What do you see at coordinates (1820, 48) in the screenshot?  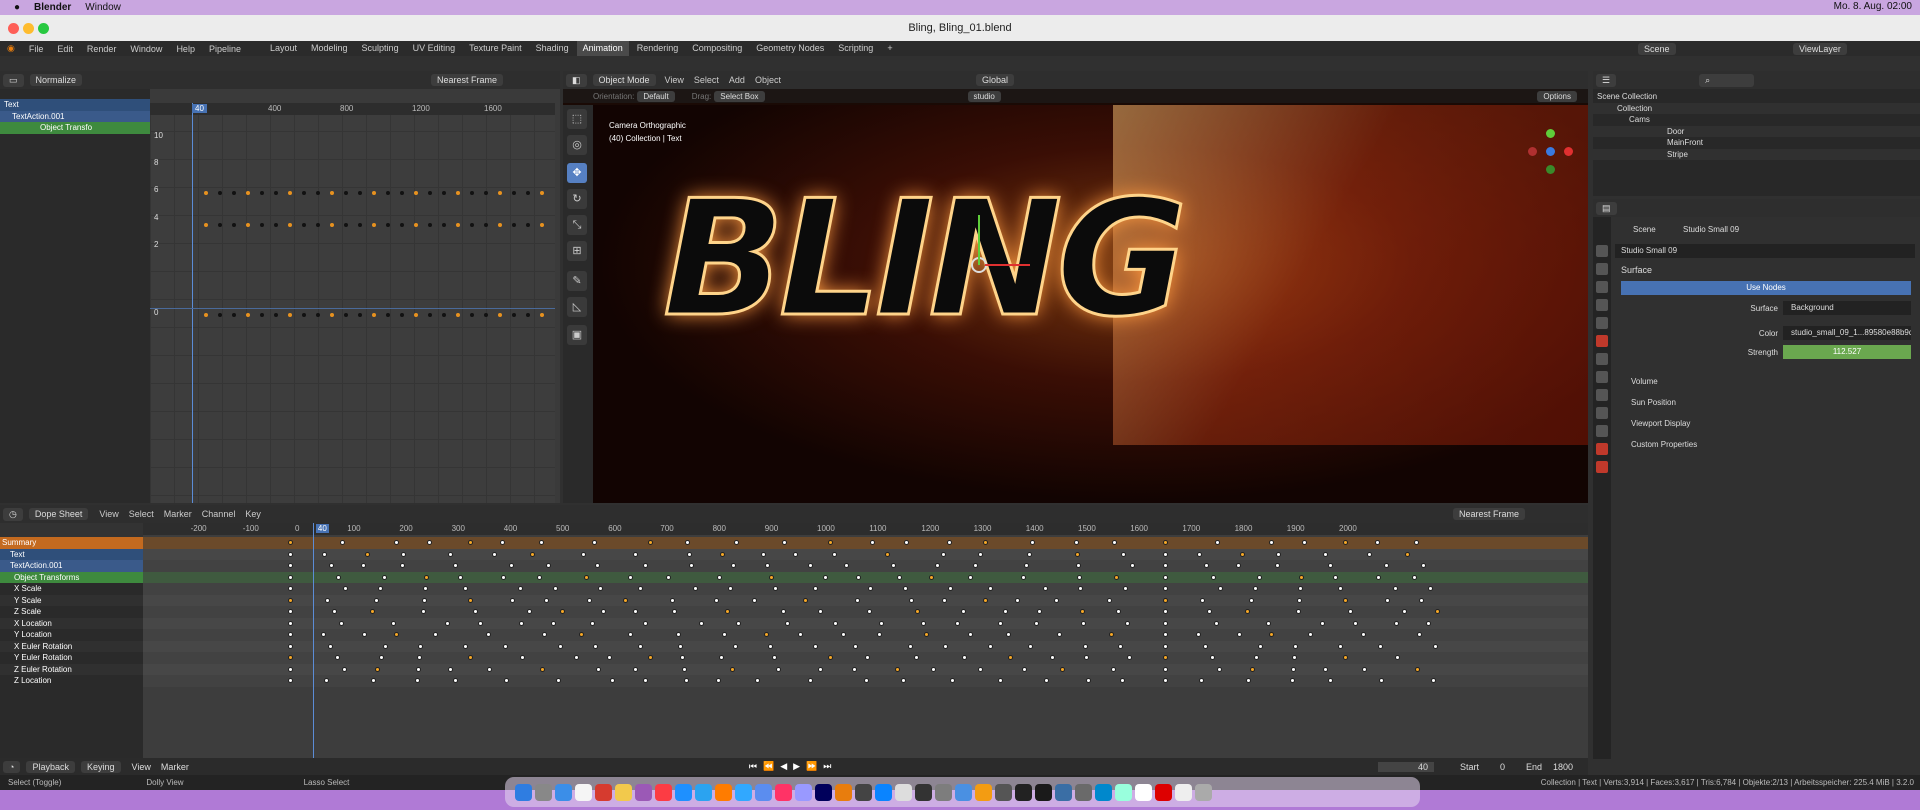 I see `viewlayer-selector: ViewLayer` at bounding box center [1820, 48].